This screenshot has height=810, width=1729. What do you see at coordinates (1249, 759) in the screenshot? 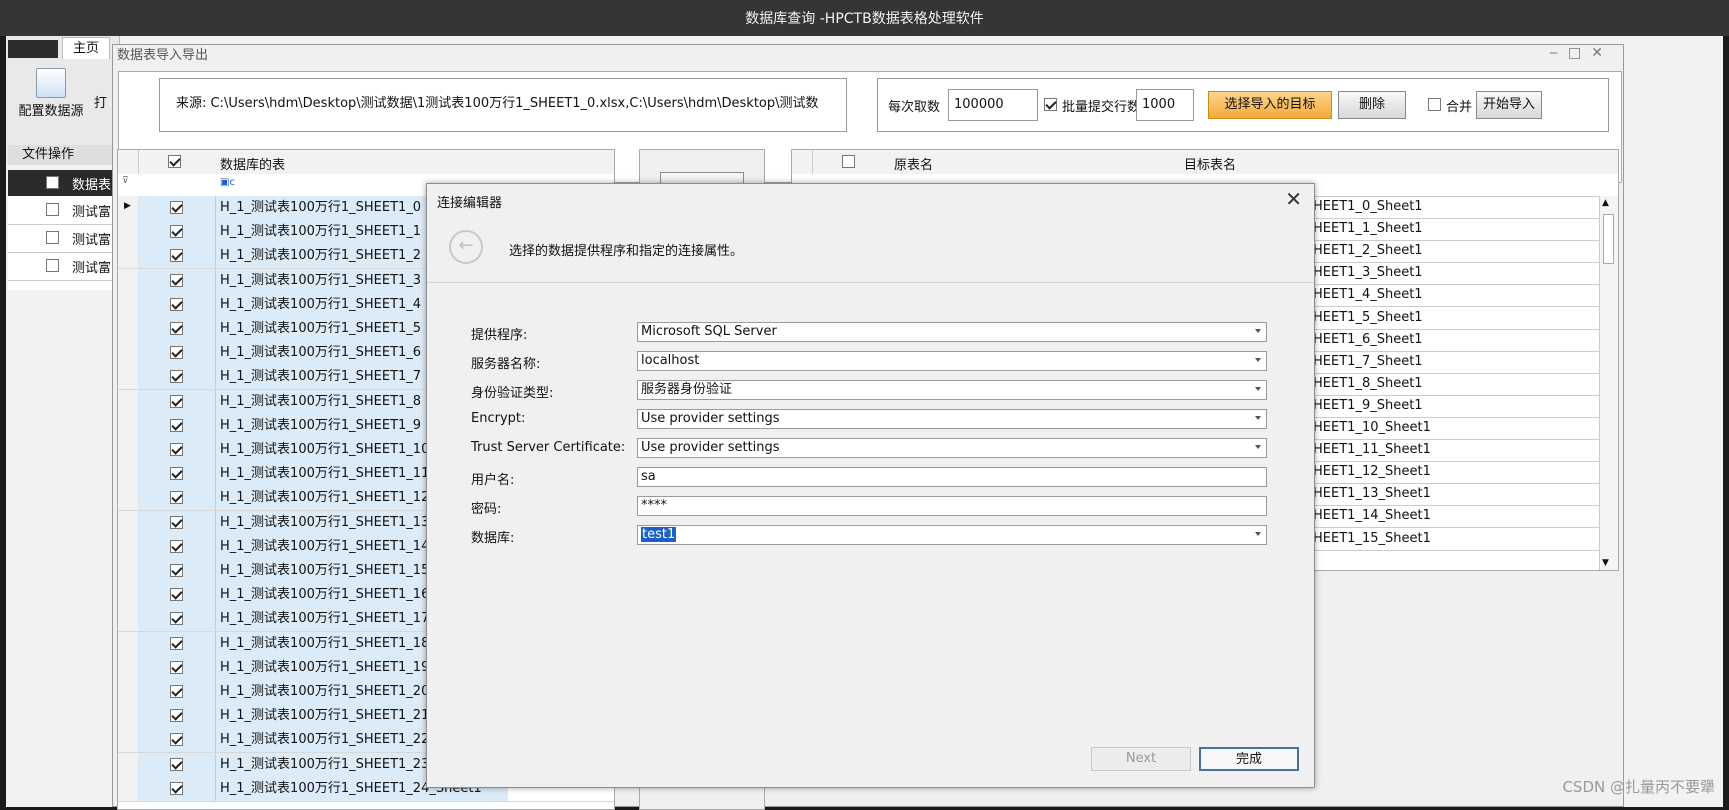
I see `finish-button: 完成` at bounding box center [1249, 759].